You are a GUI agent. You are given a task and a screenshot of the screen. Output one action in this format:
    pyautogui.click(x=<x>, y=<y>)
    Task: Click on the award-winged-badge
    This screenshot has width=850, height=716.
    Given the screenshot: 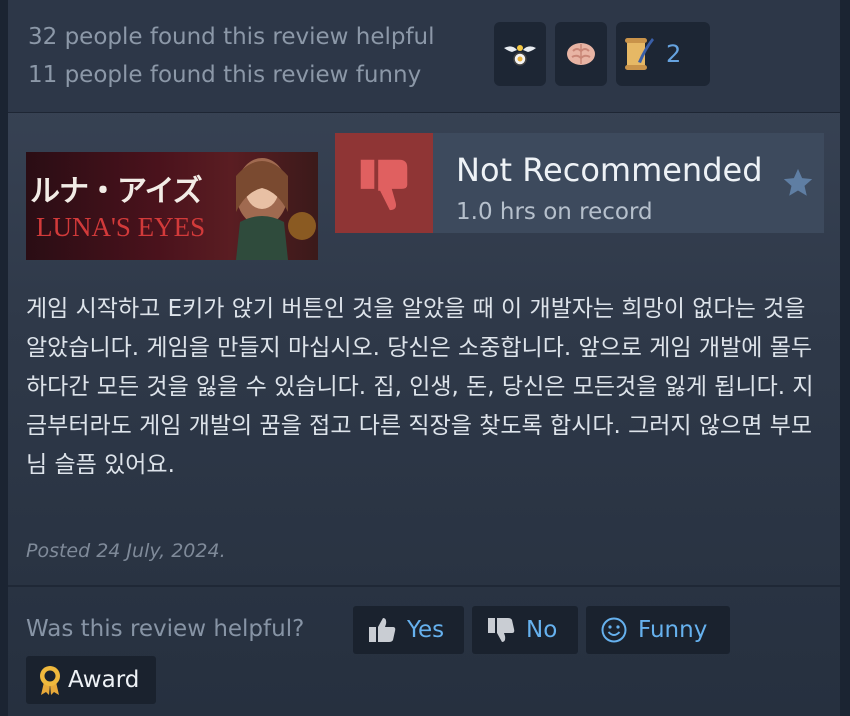 What is the action you would take?
    pyautogui.click(x=520, y=54)
    